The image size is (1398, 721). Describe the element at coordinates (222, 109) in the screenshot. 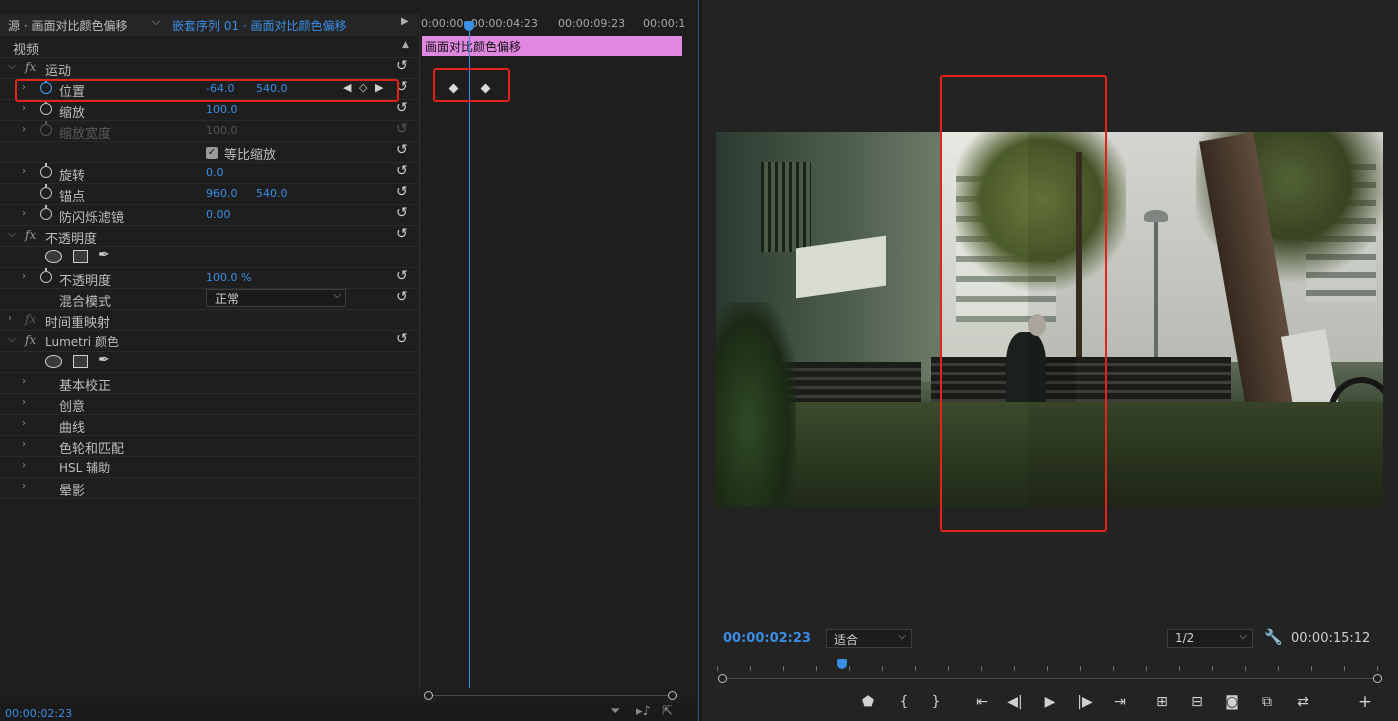

I see `scale-value: 100.0` at that location.